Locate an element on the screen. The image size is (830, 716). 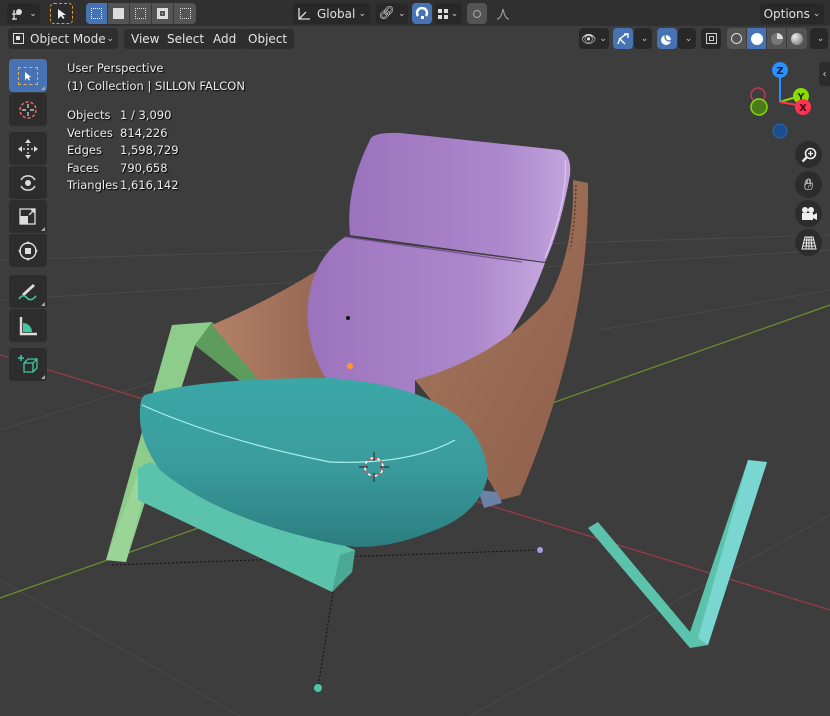
tool-measure is located at coordinates (28, 325).